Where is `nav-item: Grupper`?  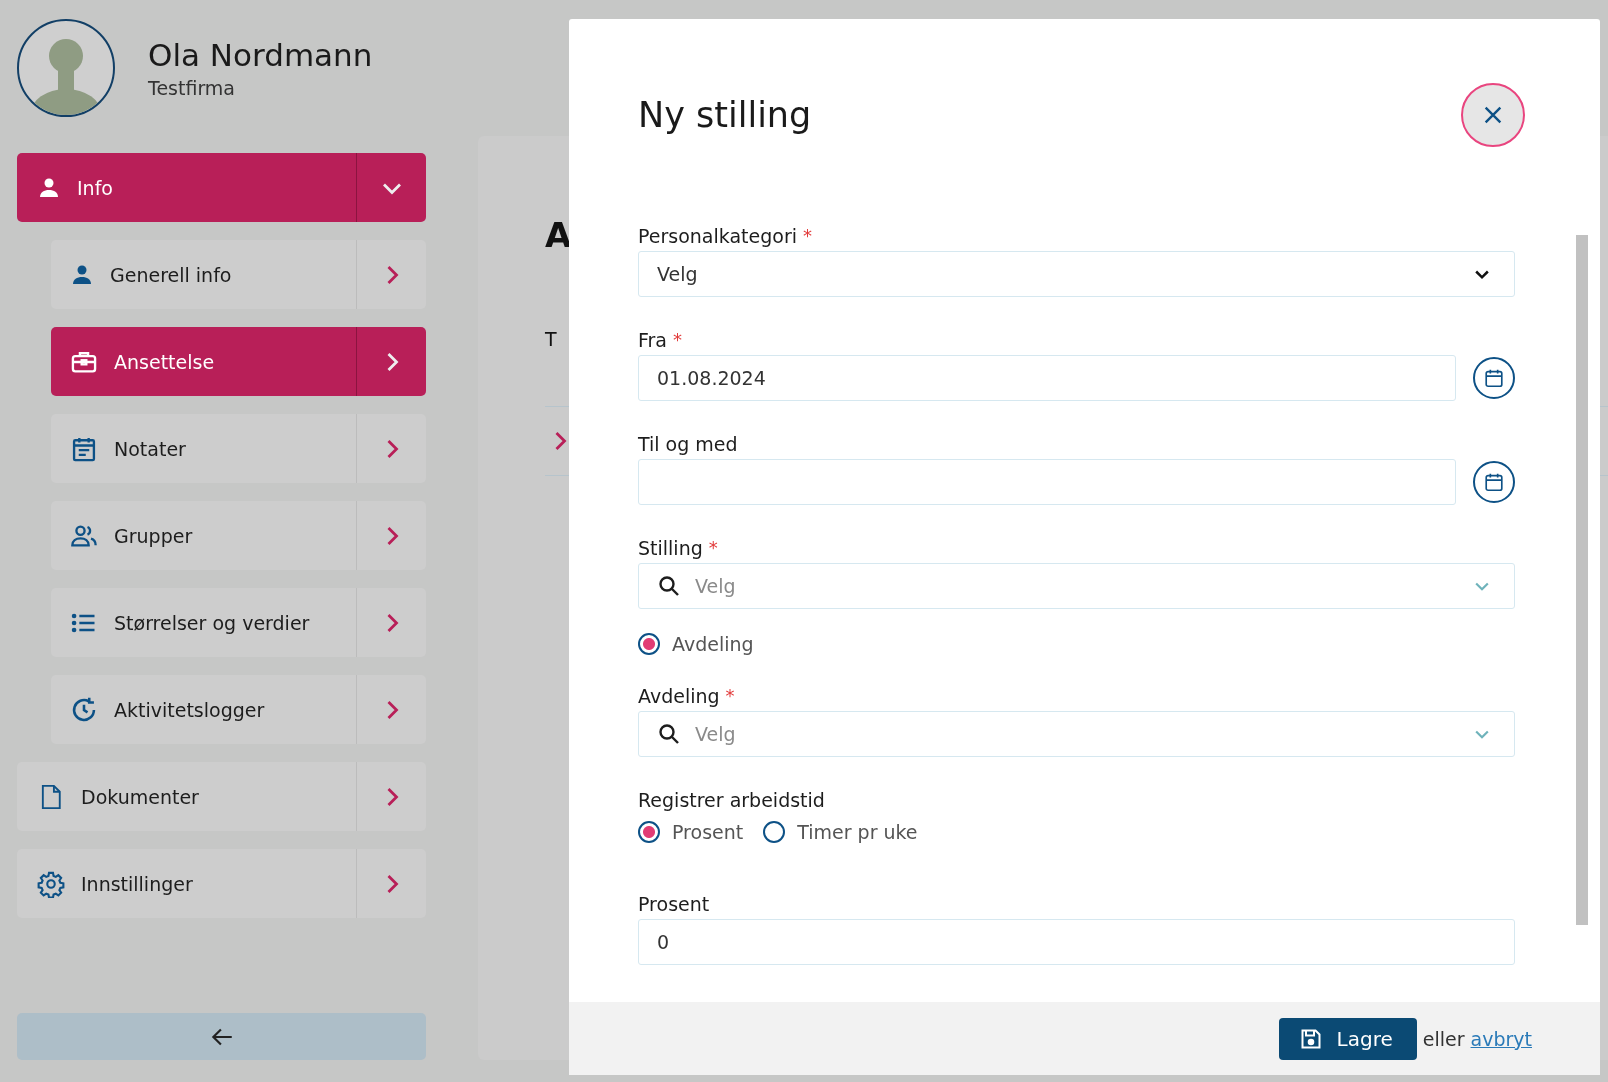 nav-item: Grupper is located at coordinates (238, 535).